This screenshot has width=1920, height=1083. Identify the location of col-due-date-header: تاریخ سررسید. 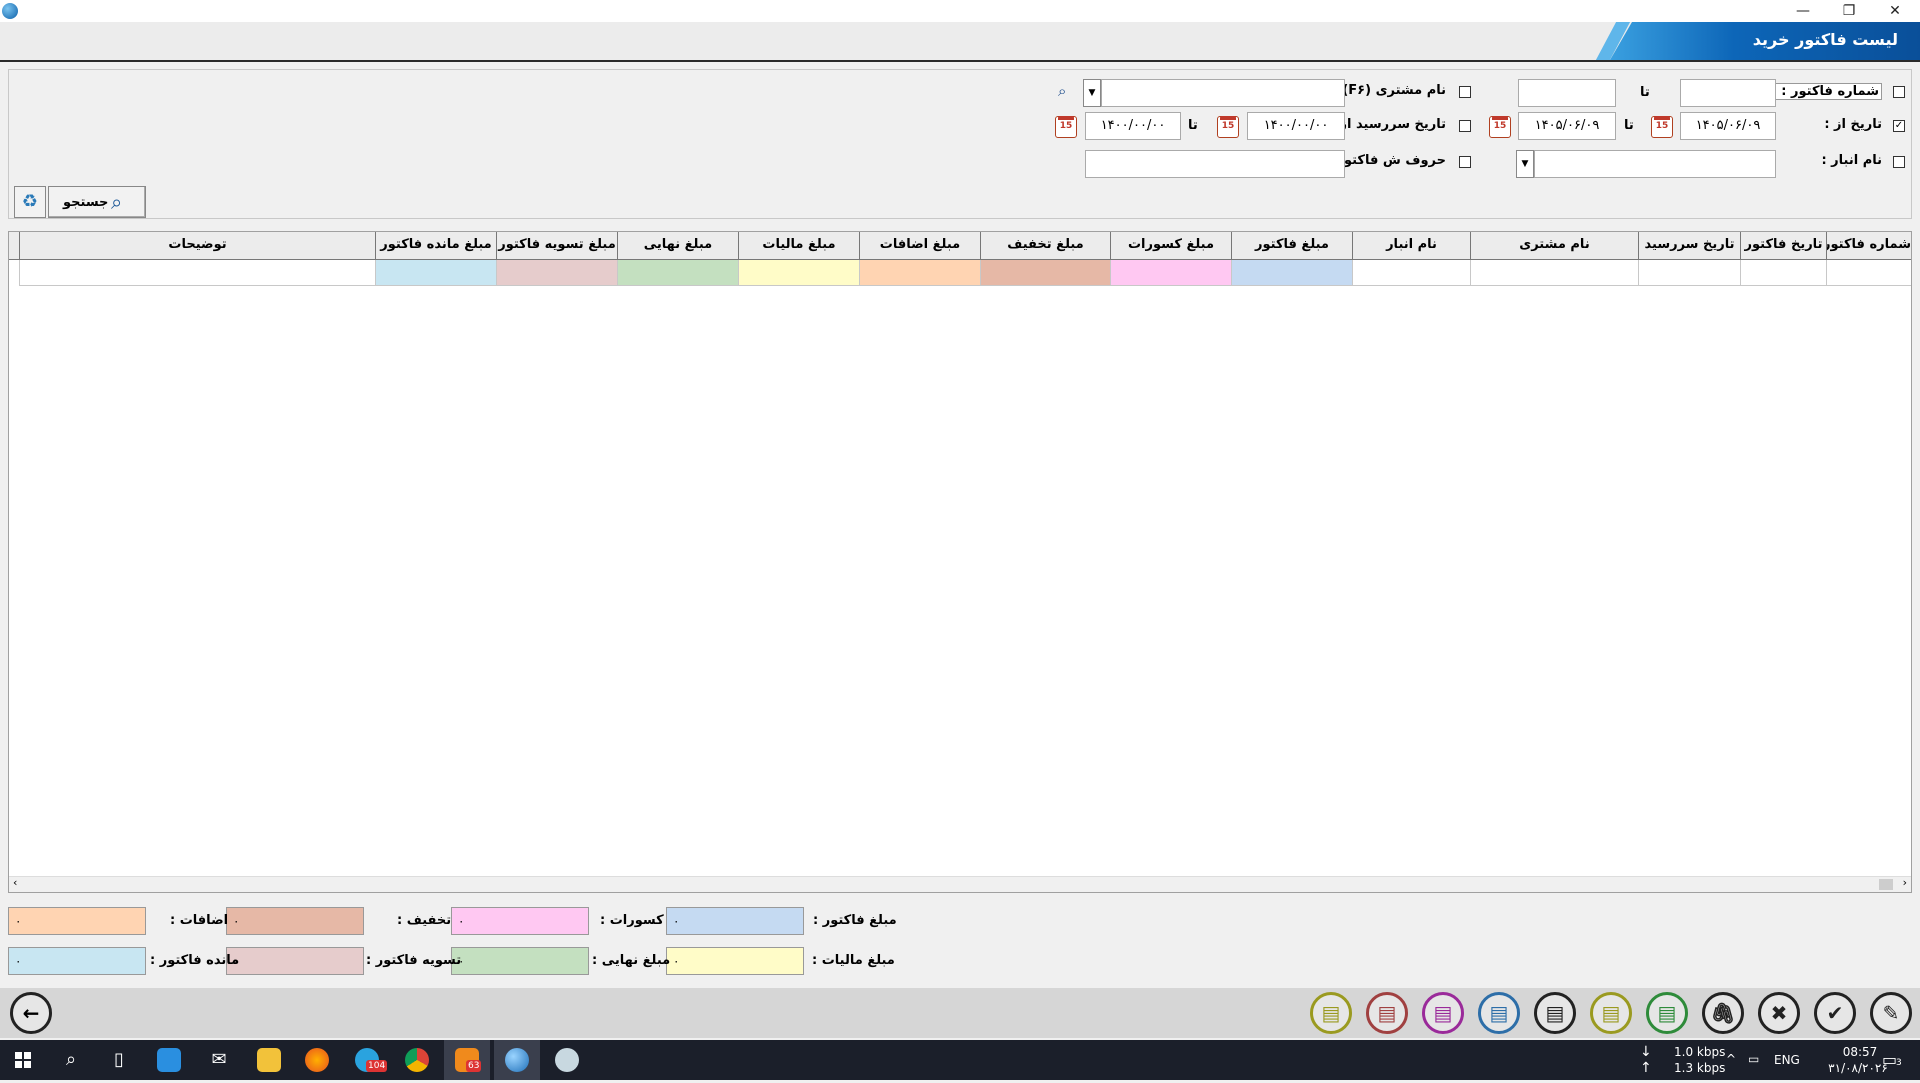
(1689, 246).